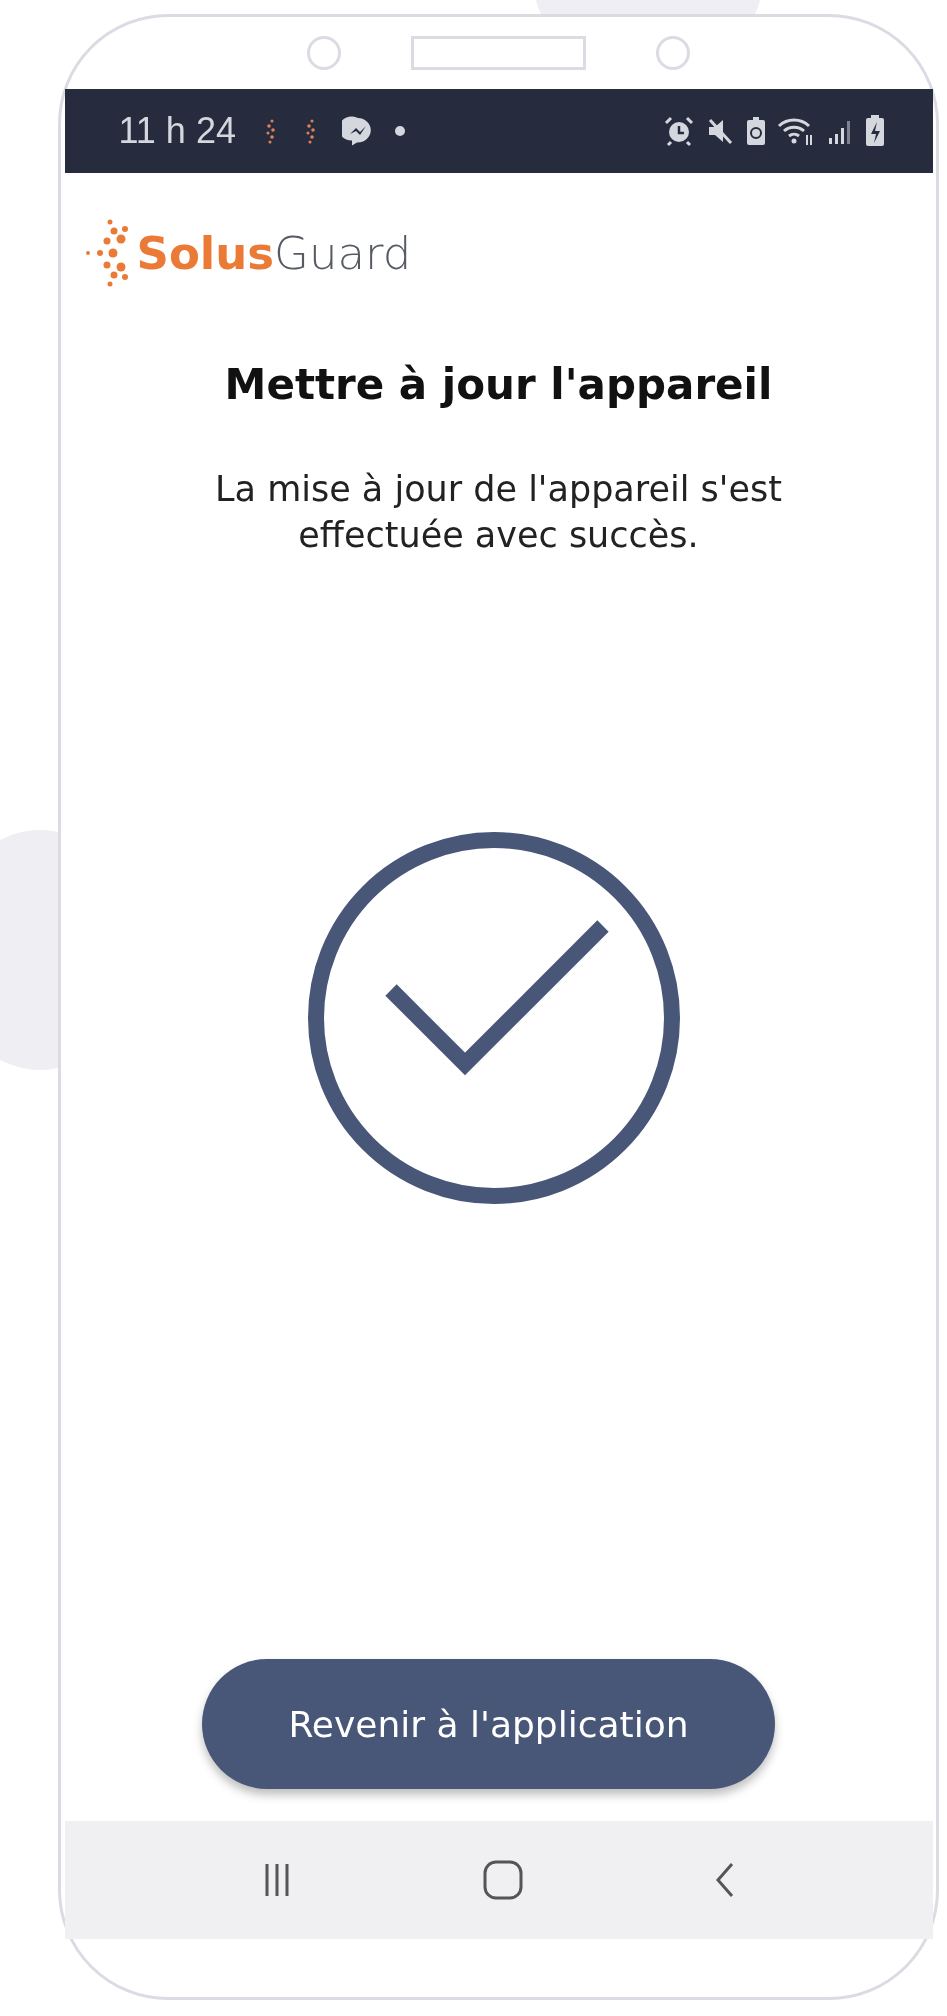  What do you see at coordinates (503, 1880) in the screenshot?
I see `home-icon` at bounding box center [503, 1880].